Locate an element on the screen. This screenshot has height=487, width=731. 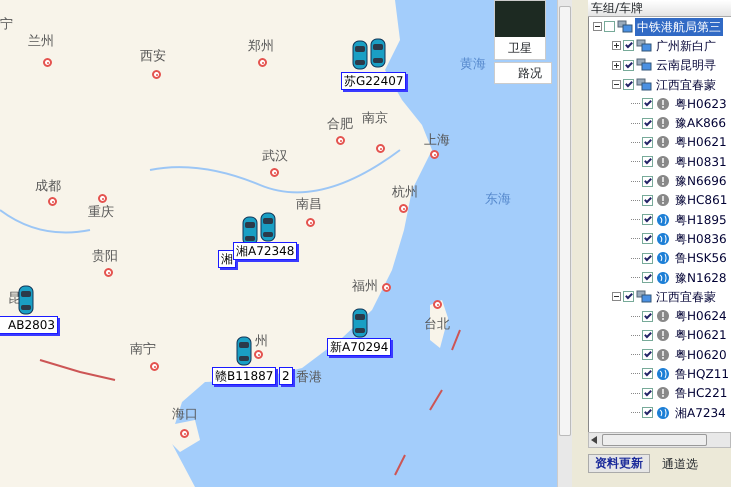
city-label: 香港 is located at coordinates (309, 377).